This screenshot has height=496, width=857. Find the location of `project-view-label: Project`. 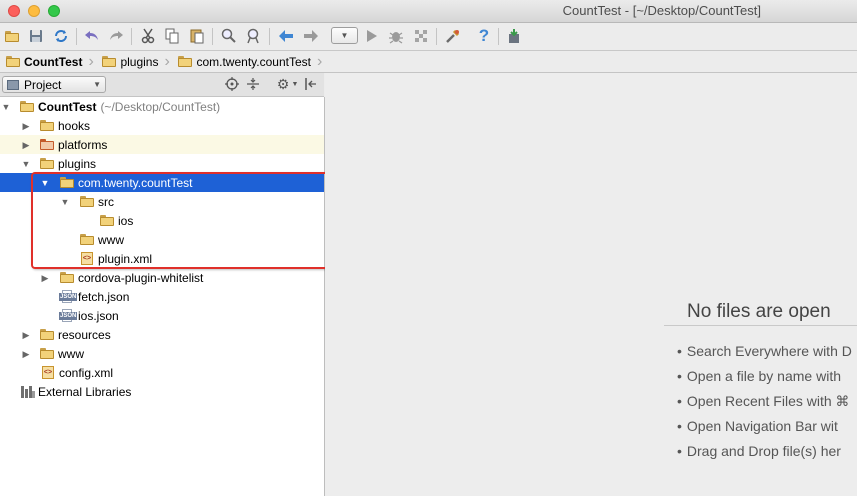

project-view-label: Project is located at coordinates (43, 84).